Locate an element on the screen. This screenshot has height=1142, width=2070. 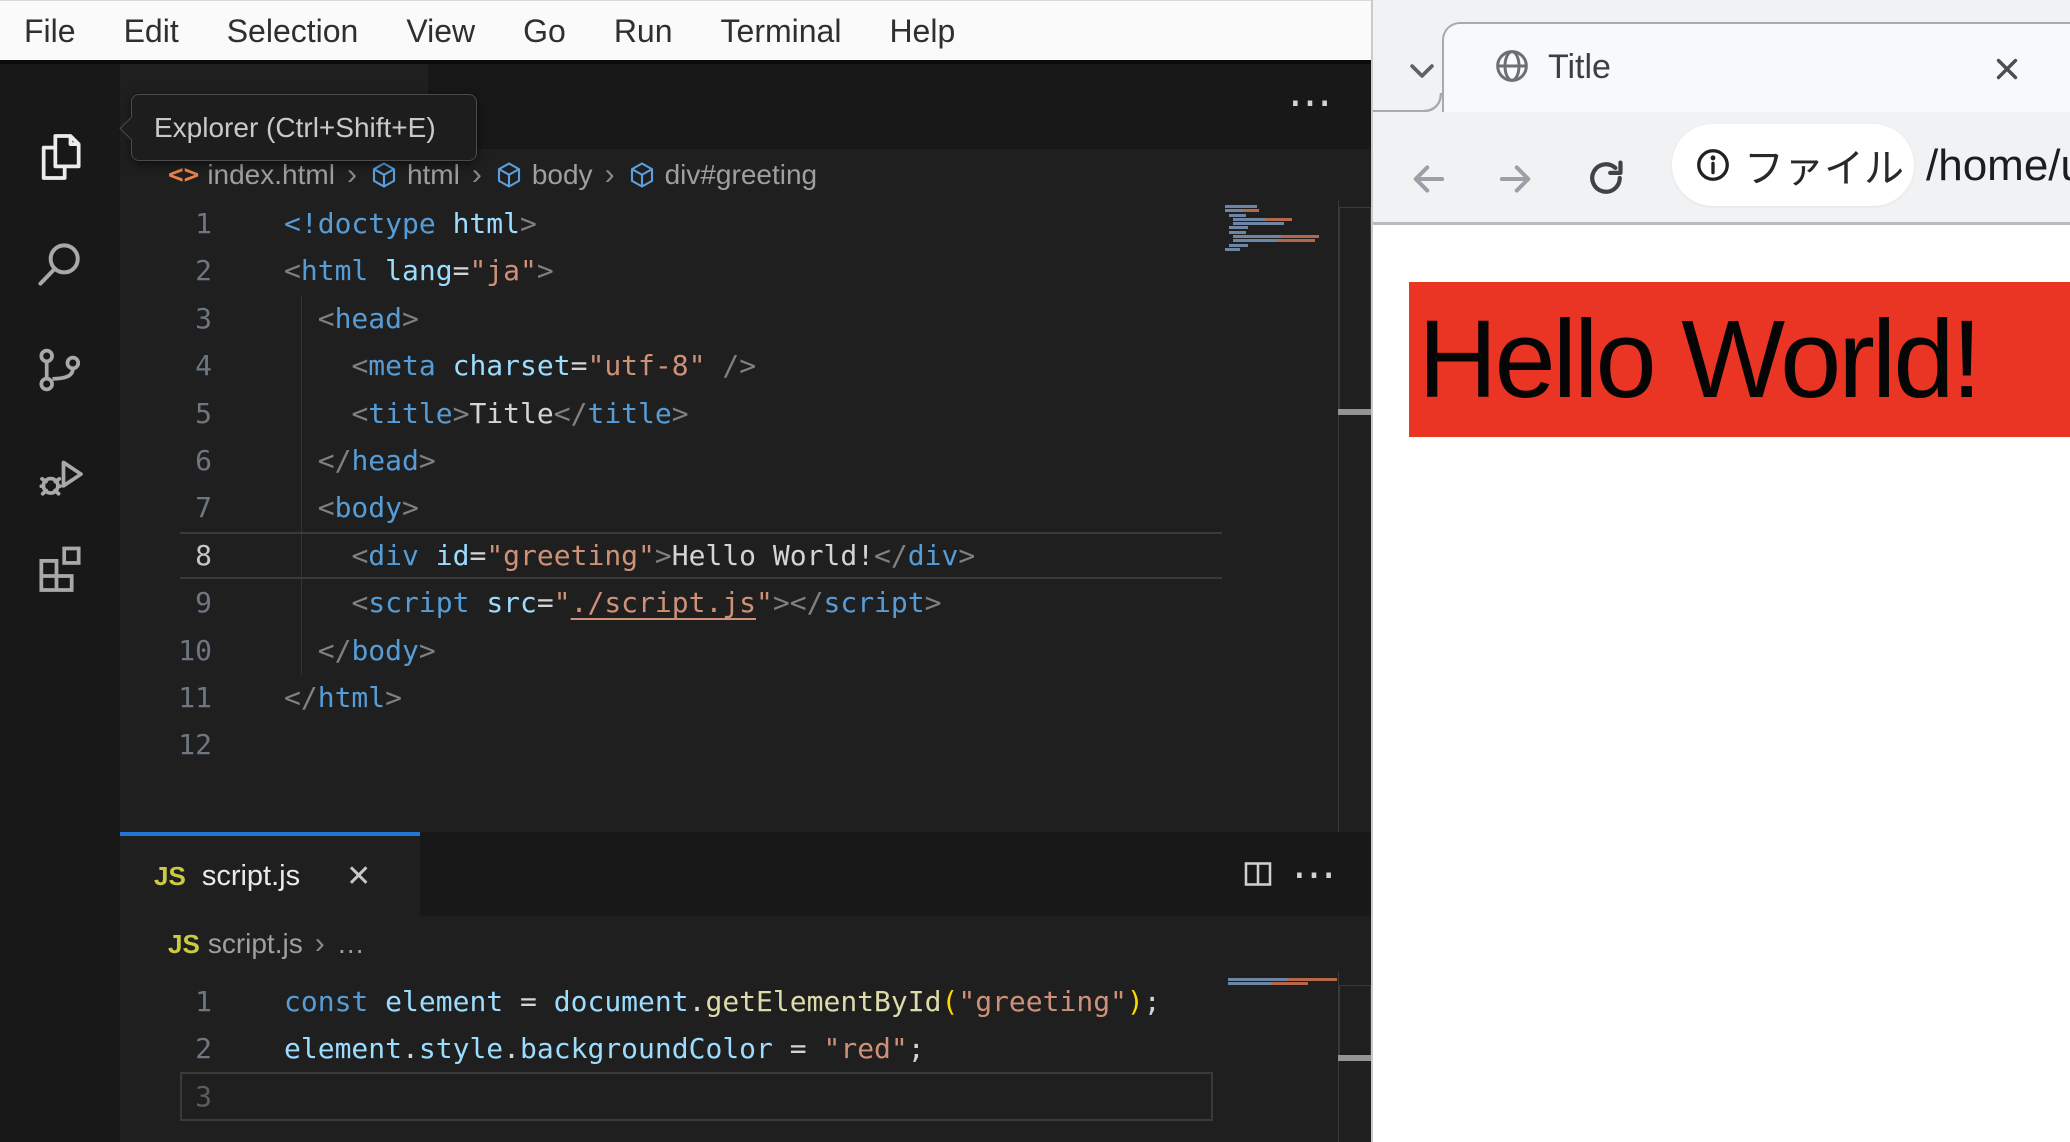
run-and-debug-icon is located at coordinates (60, 476).